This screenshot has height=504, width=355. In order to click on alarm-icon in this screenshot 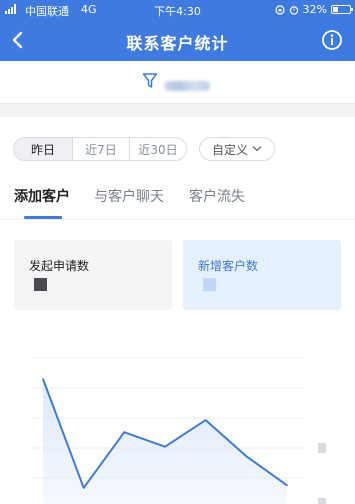, I will do `click(293, 10)`.